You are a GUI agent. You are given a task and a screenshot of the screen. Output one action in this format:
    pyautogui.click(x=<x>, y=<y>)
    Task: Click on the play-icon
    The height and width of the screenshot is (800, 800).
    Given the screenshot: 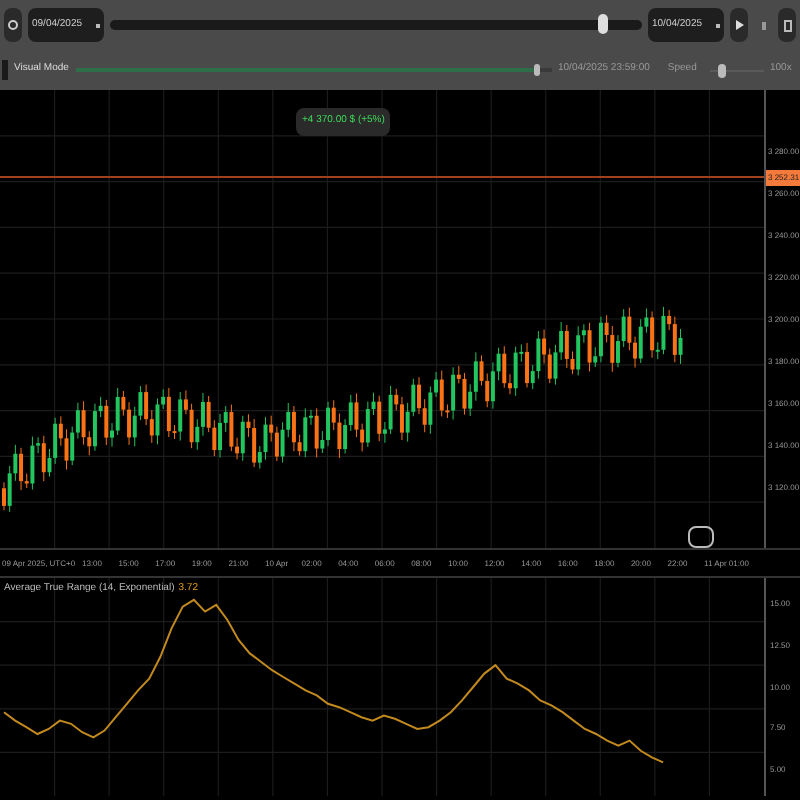 What is the action you would take?
    pyautogui.click(x=739, y=25)
    